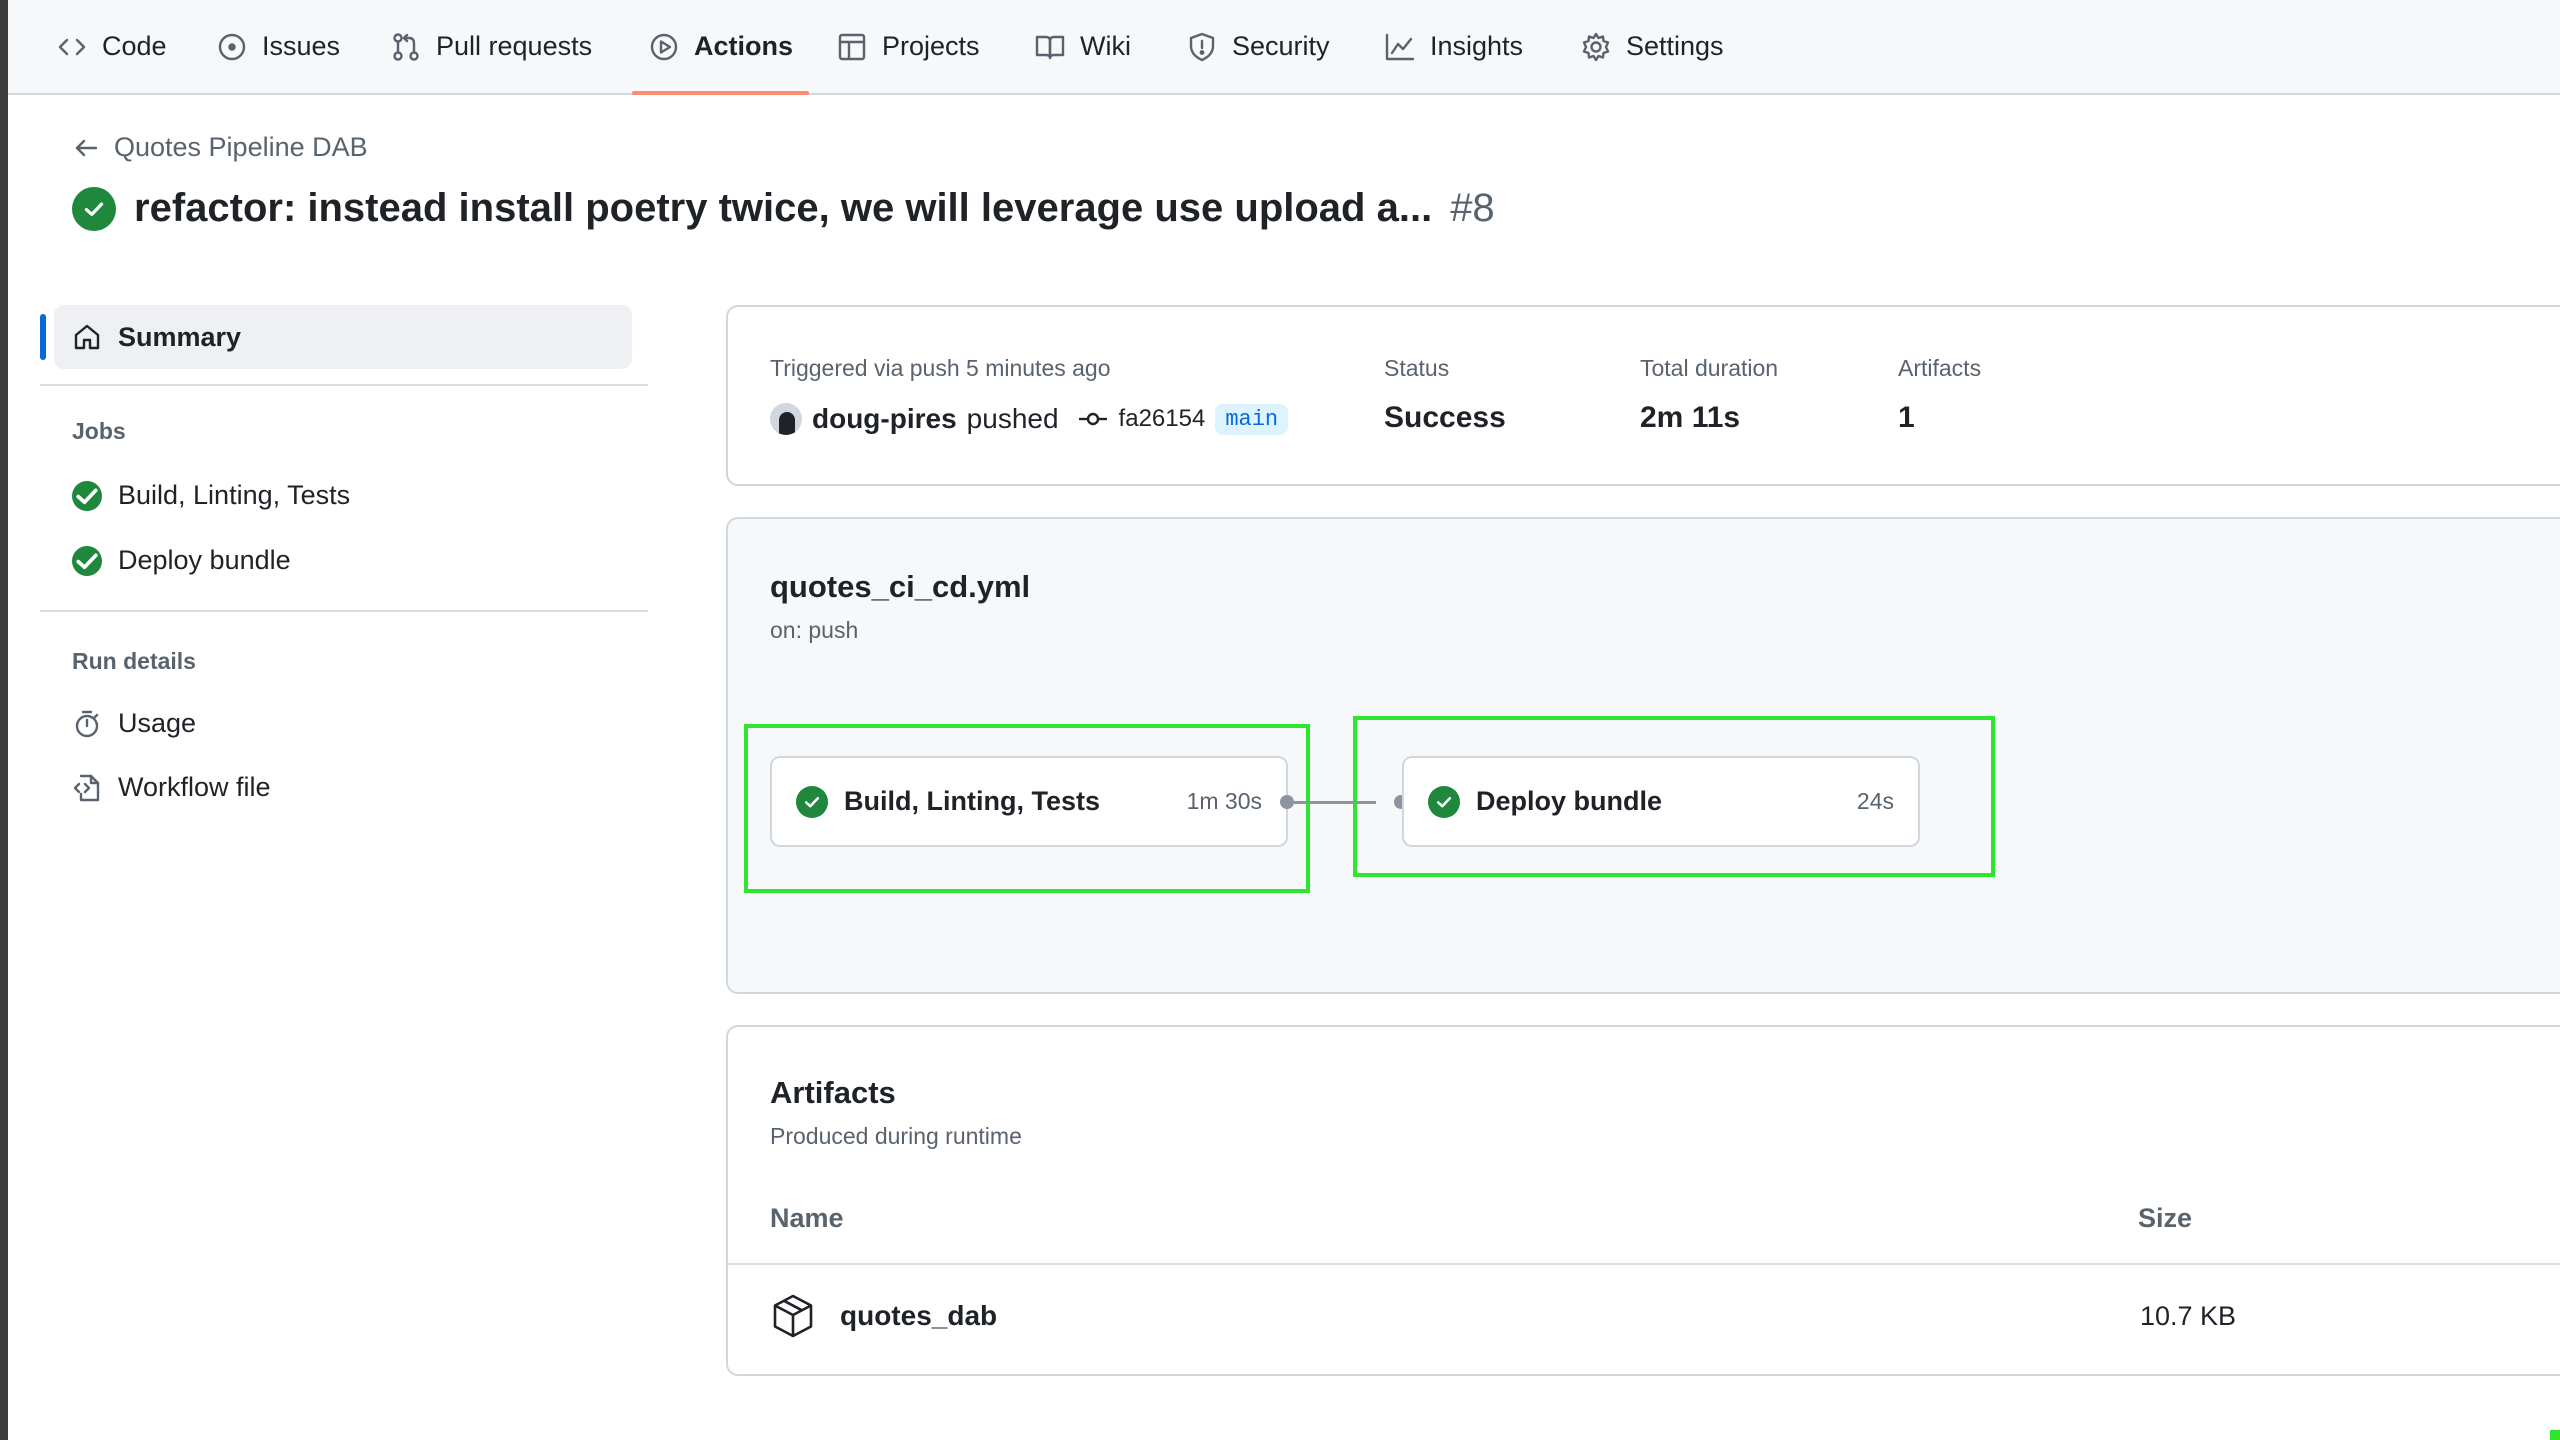  What do you see at coordinates (43, 337) in the screenshot?
I see `summary-active-indicator` at bounding box center [43, 337].